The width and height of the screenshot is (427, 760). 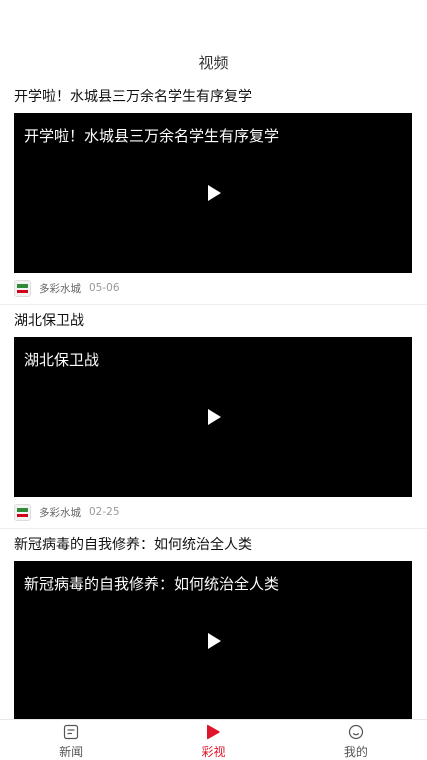 I want to click on tab-news: 新闻, so click(x=71, y=740).